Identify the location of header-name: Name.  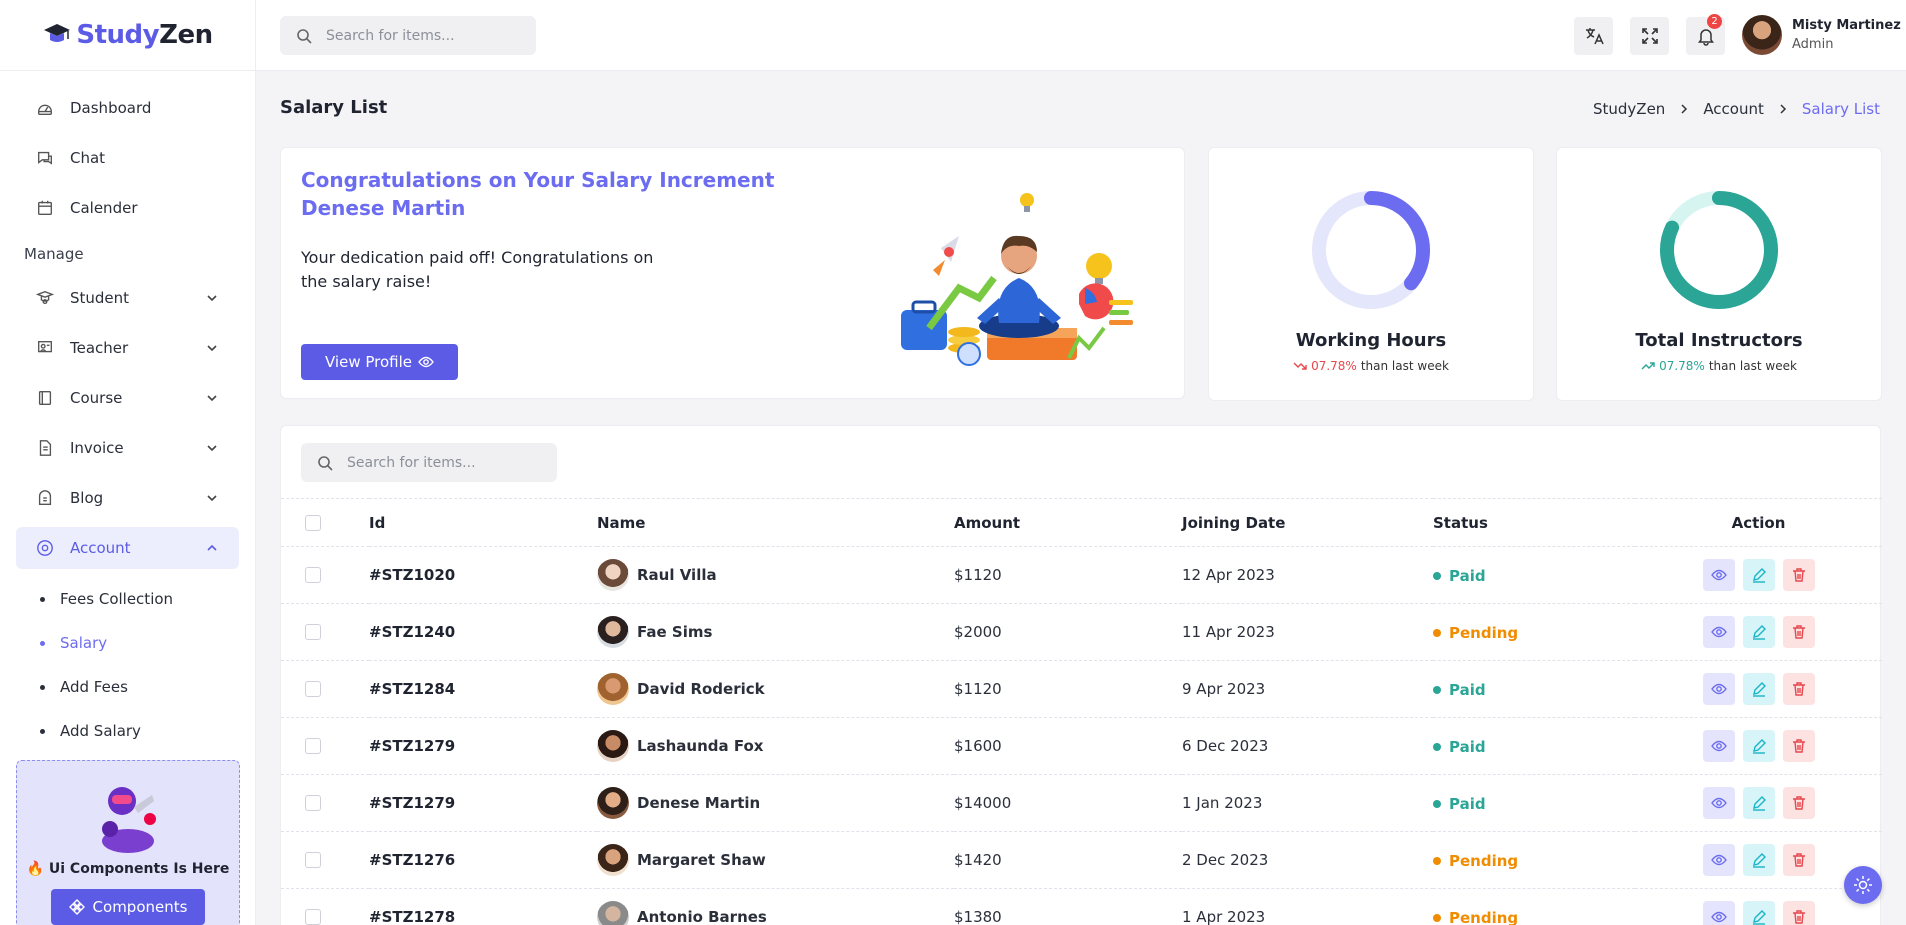
(775, 522).